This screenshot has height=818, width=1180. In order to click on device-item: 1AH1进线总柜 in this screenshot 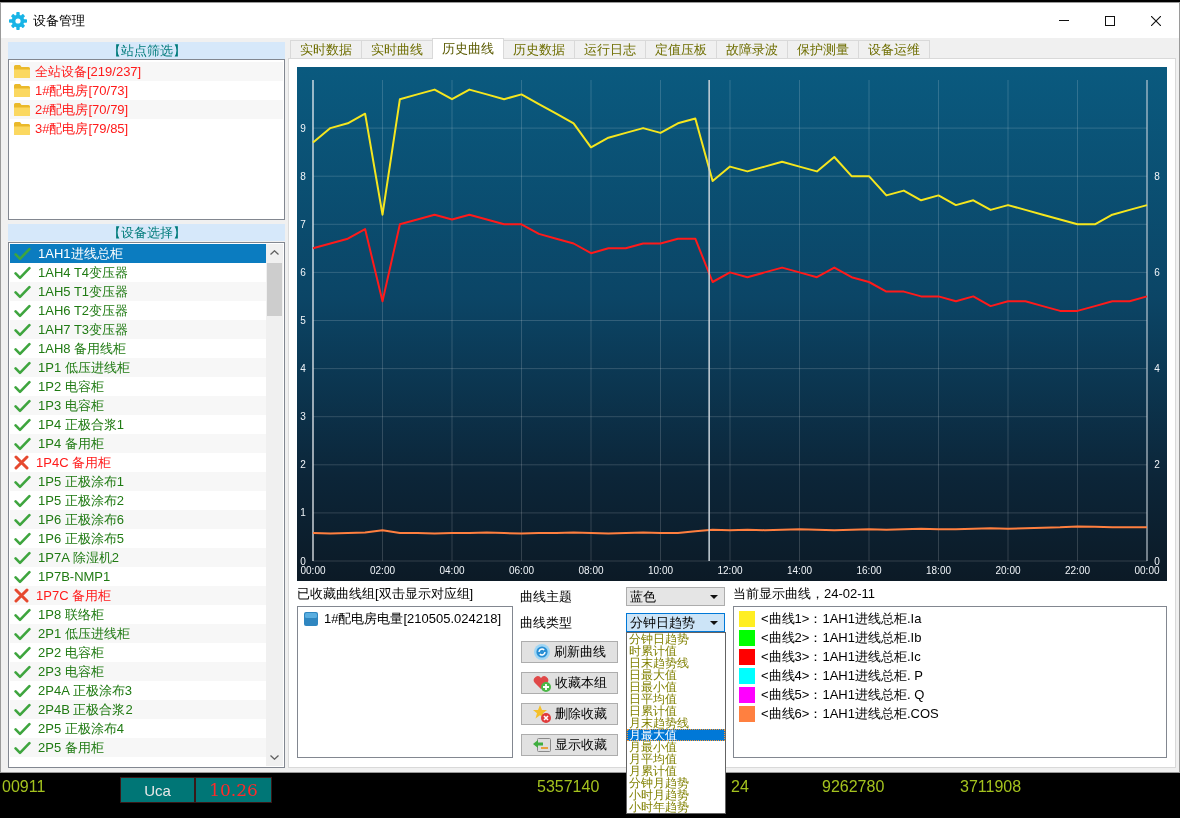, I will do `click(138, 253)`.